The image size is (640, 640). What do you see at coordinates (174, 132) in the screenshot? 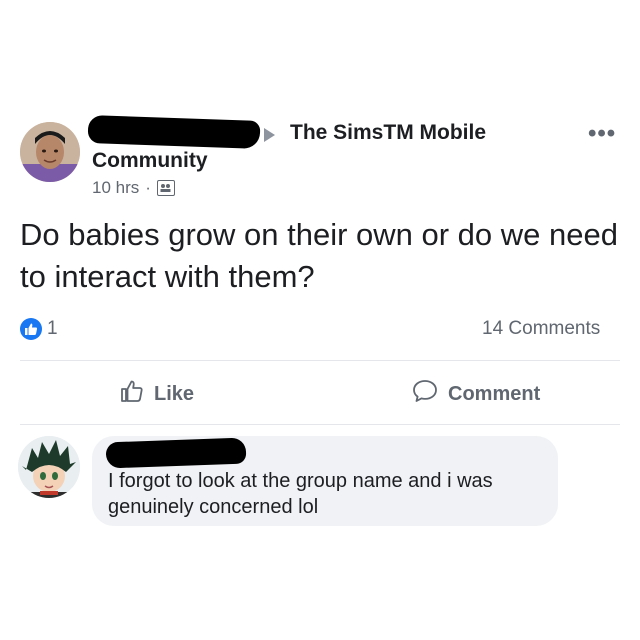
I see `redacted-poster-name` at bounding box center [174, 132].